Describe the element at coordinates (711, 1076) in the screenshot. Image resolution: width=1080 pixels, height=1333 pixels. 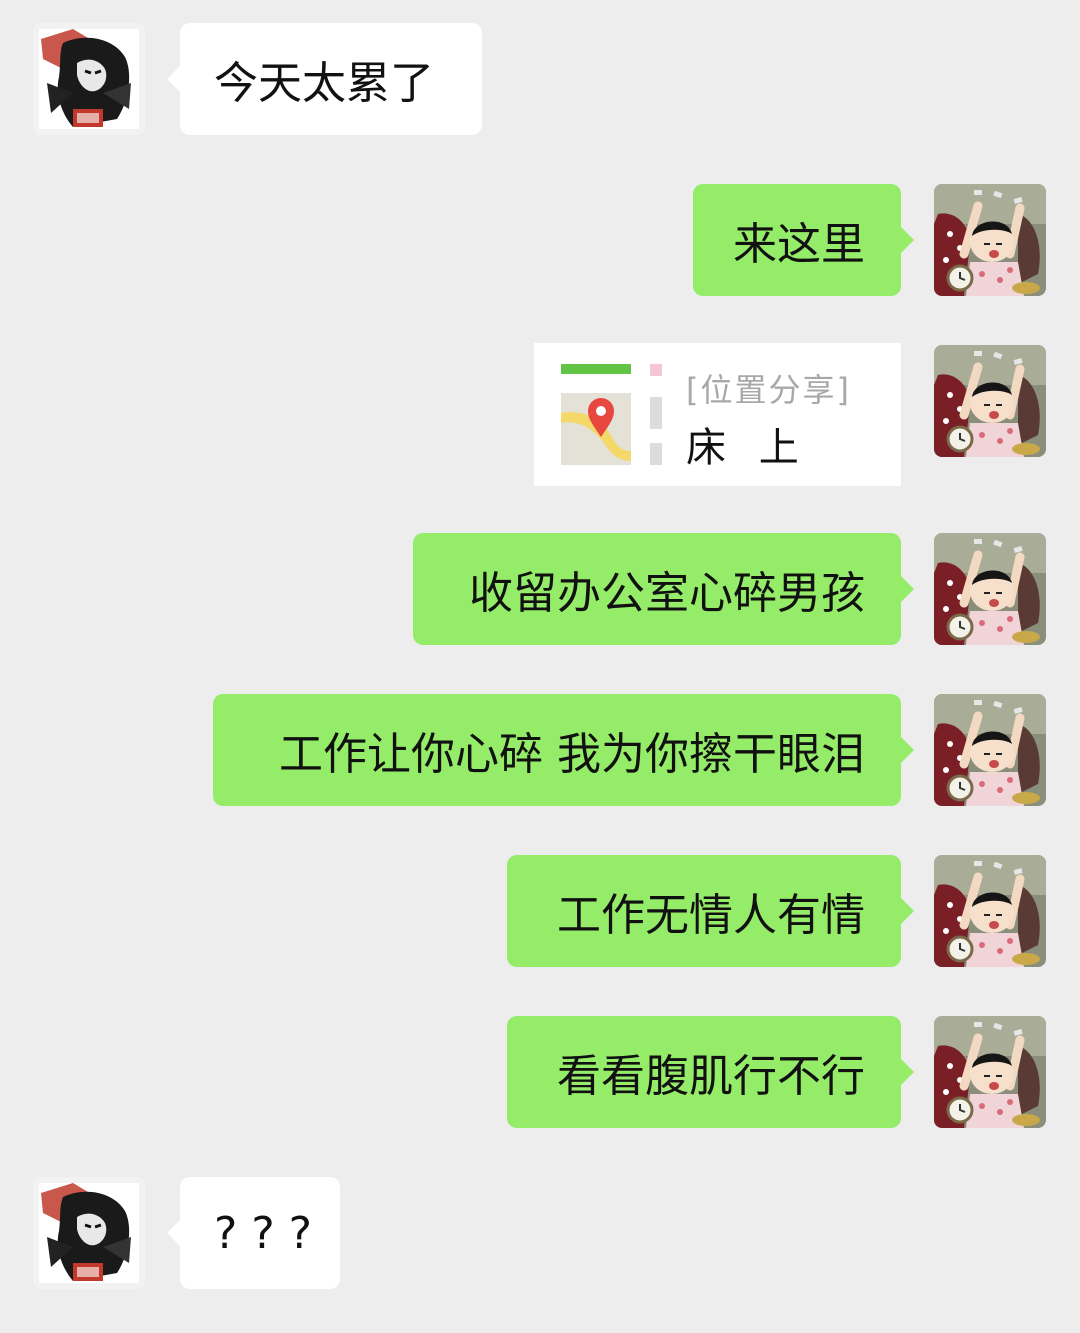
I see `message-text: 看看腹肌行不行` at that location.